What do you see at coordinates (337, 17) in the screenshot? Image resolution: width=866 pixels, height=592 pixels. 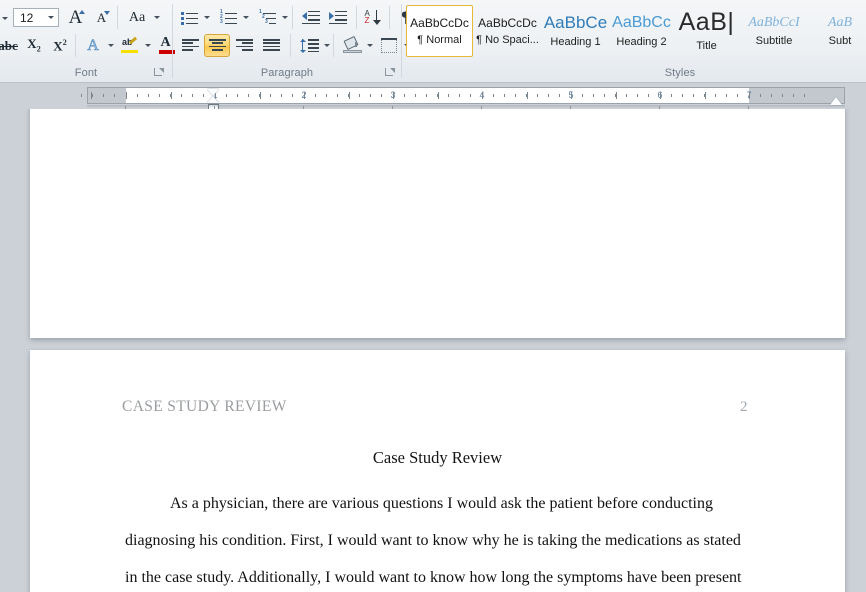 I see `increase-indent-button` at bounding box center [337, 17].